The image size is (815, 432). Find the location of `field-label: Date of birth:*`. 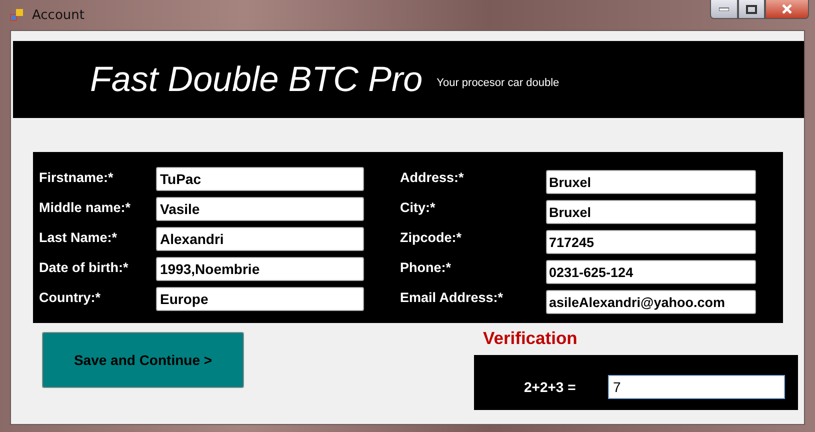

field-label: Date of birth:* is located at coordinates (84, 267).